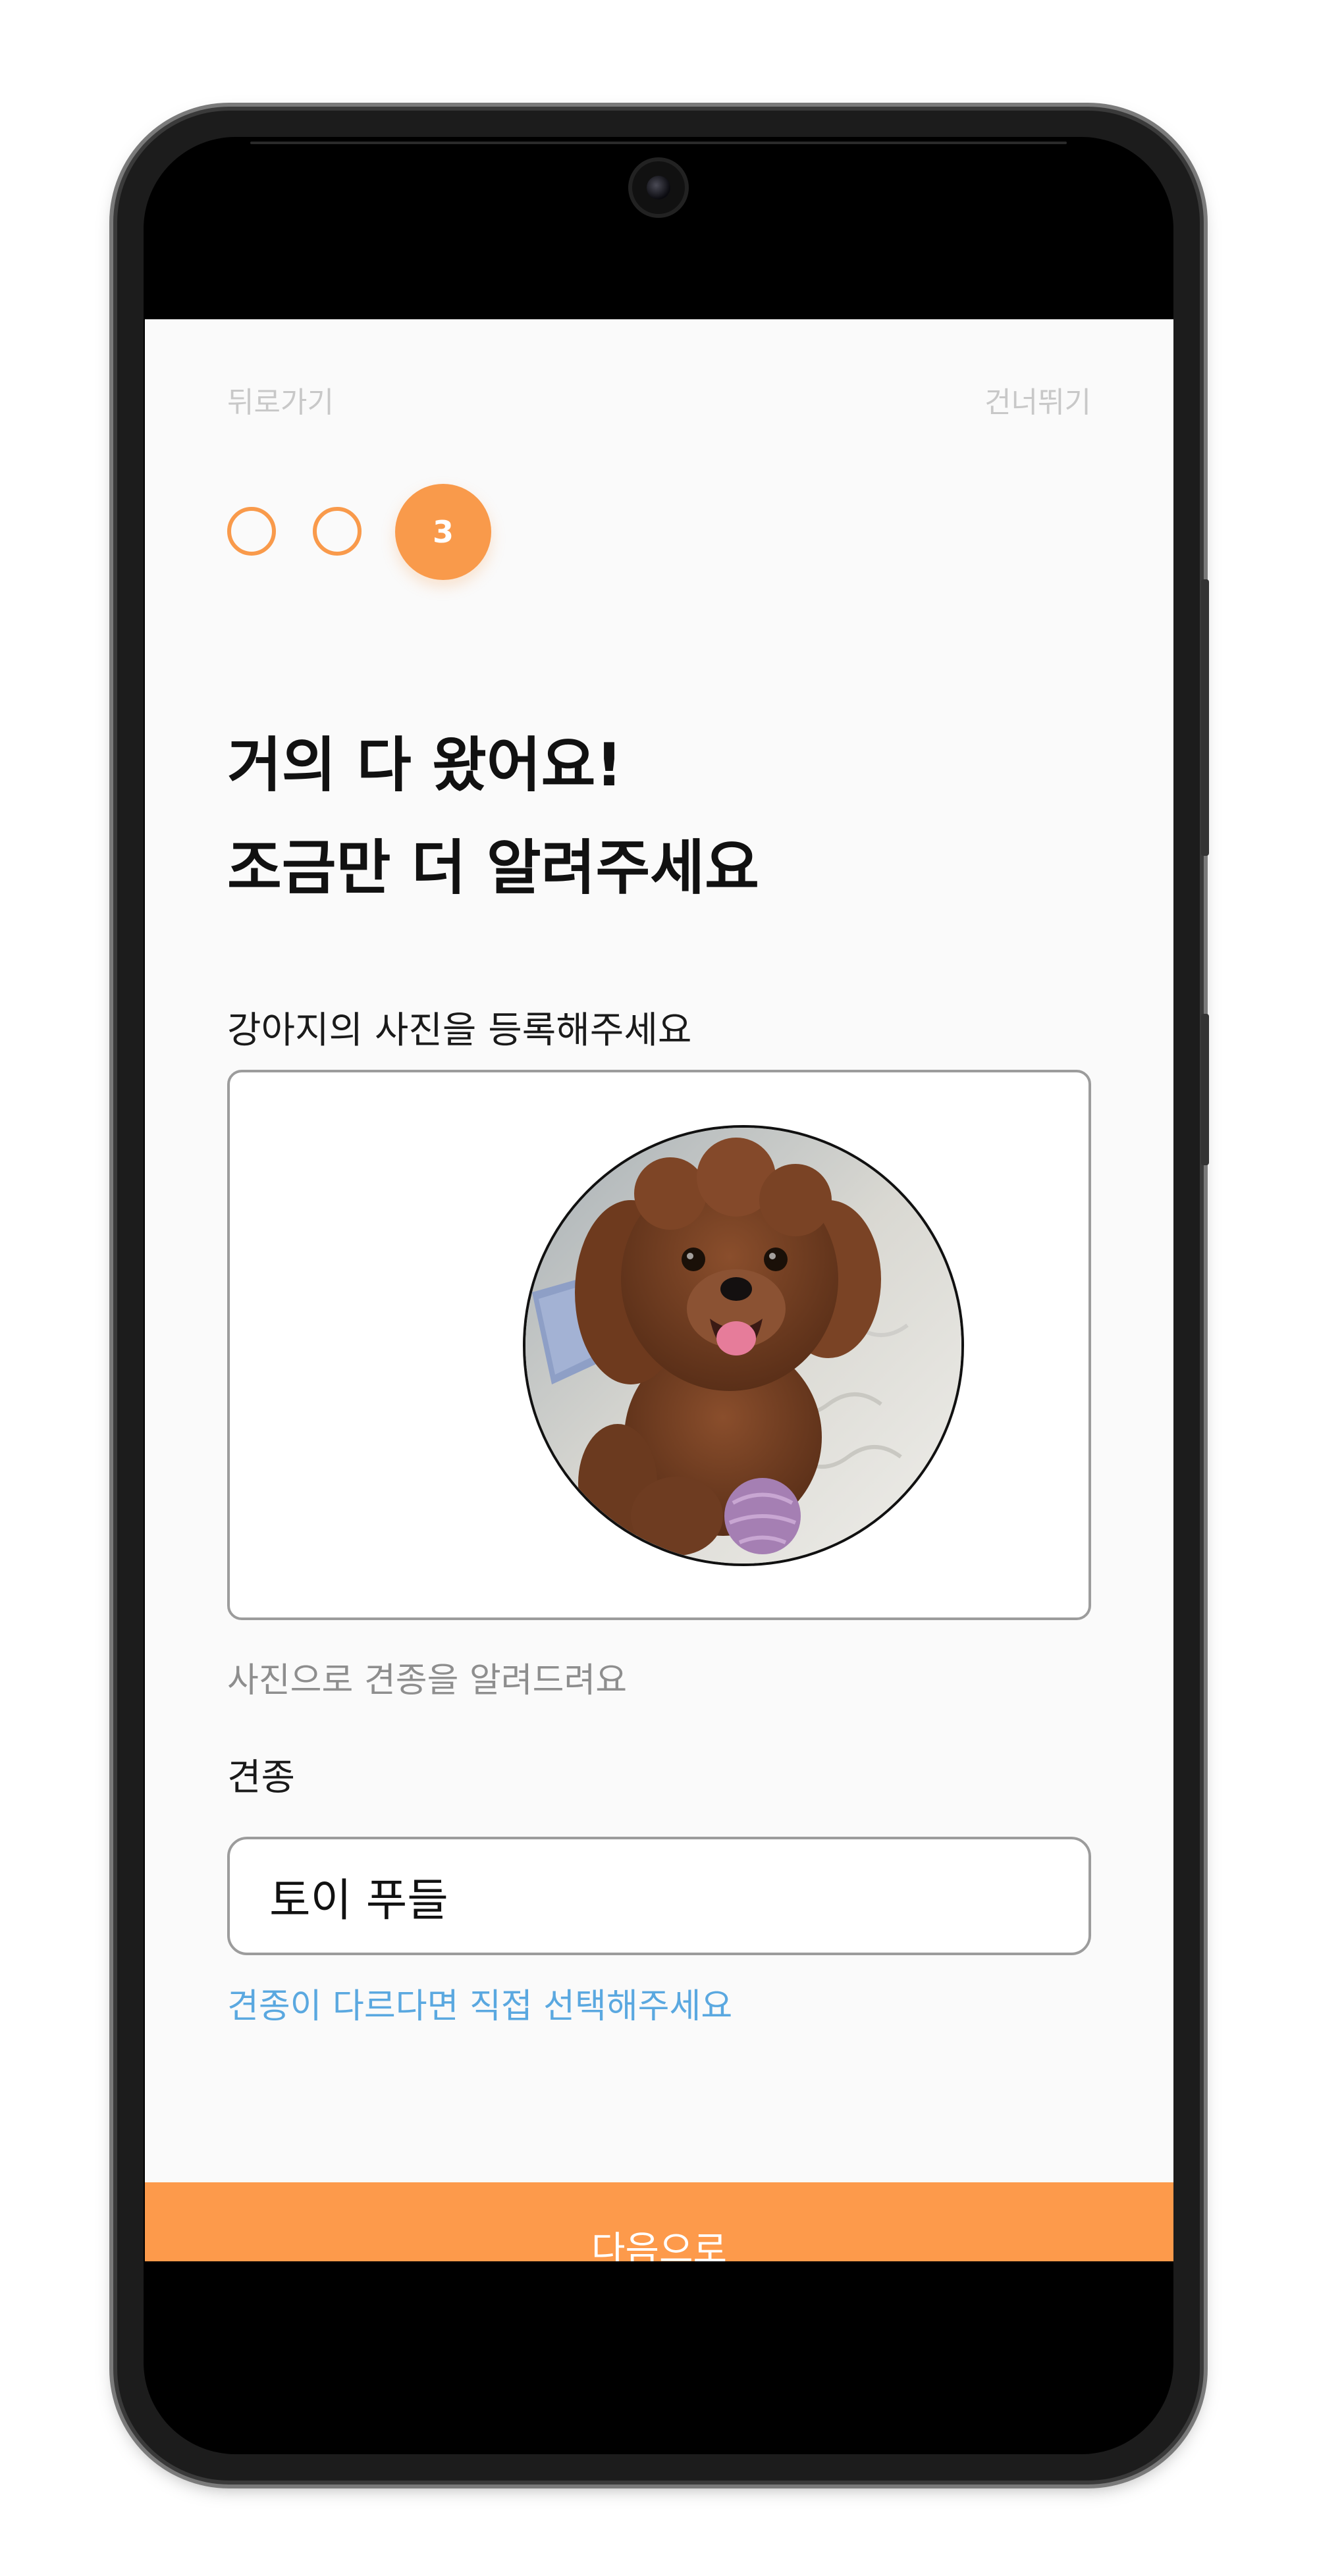 The height and width of the screenshot is (2576, 1317). I want to click on back-button: 뒤로가기, so click(280, 400).